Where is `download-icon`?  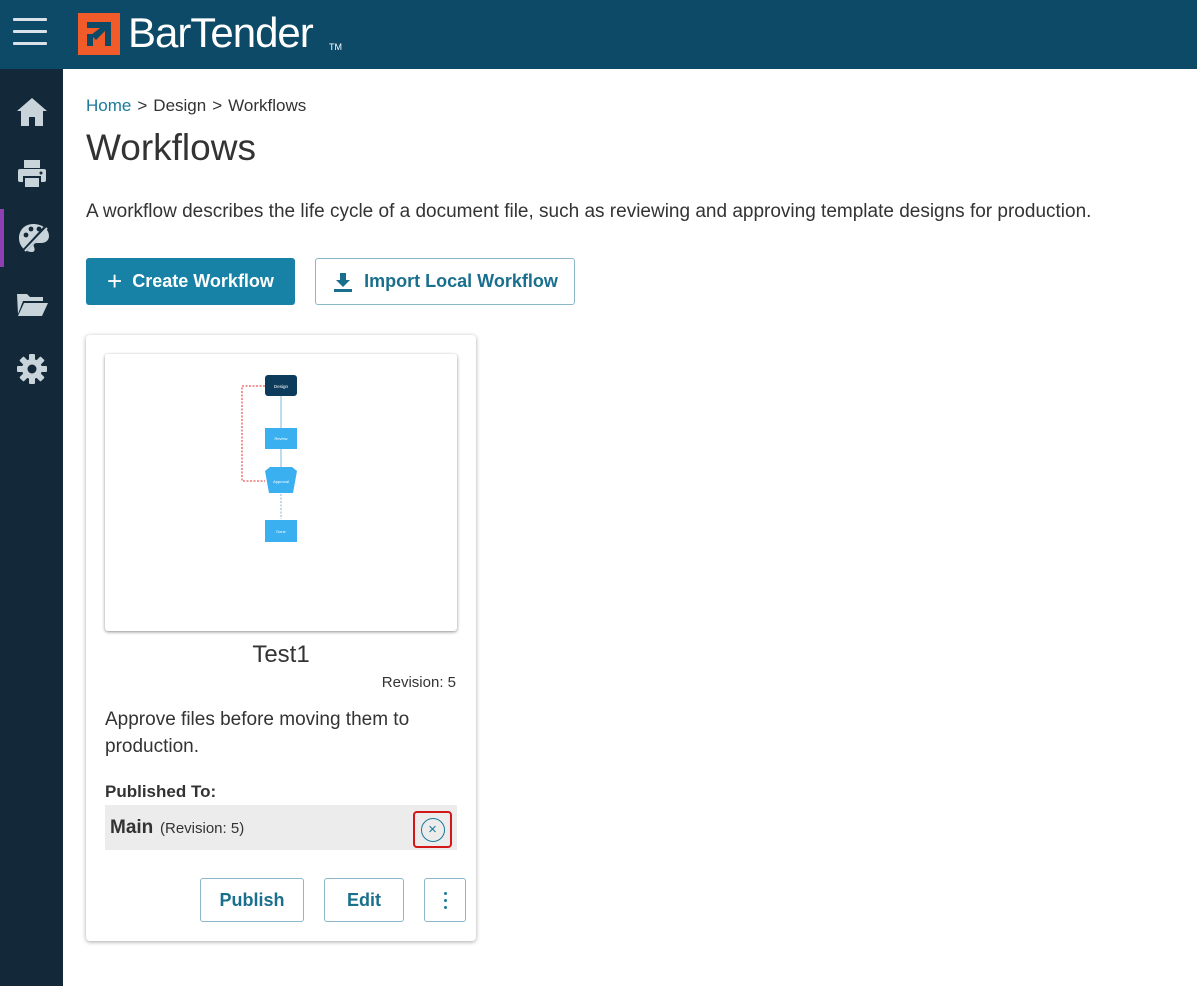
download-icon is located at coordinates (343, 282).